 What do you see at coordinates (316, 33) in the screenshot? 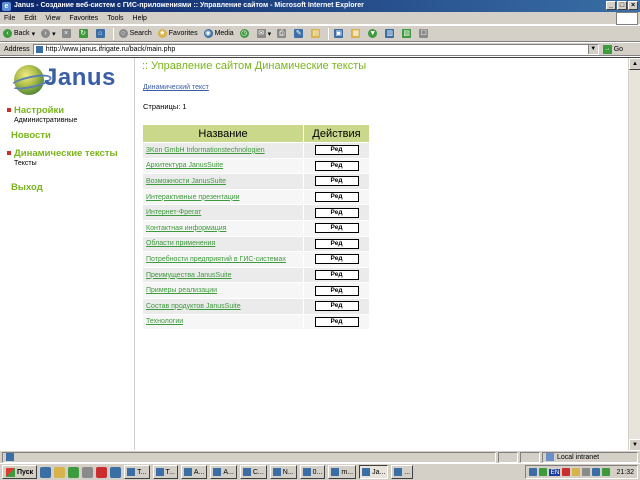
I see `discuss-button: ▤` at bounding box center [316, 33].